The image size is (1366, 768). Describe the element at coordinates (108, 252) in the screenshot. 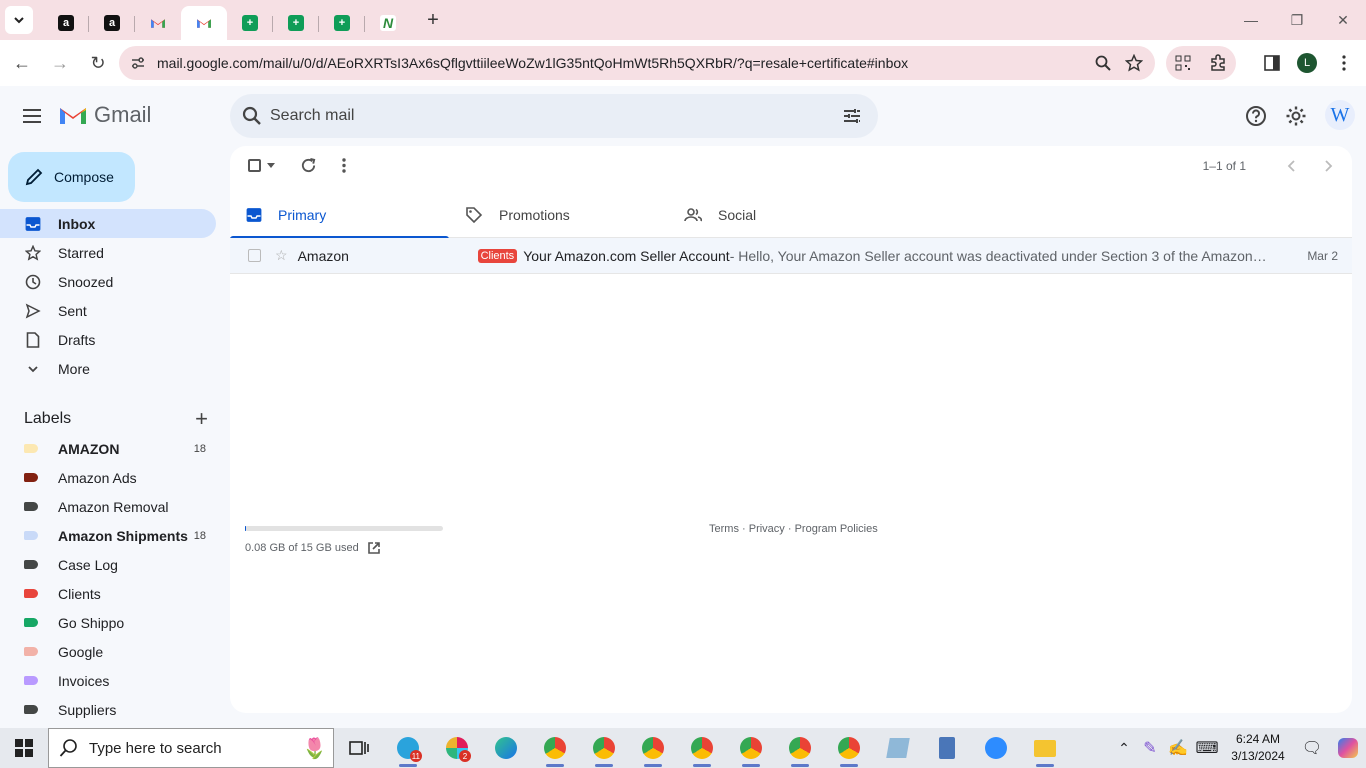

I see `sidebar-item-starred: Starred` at that location.